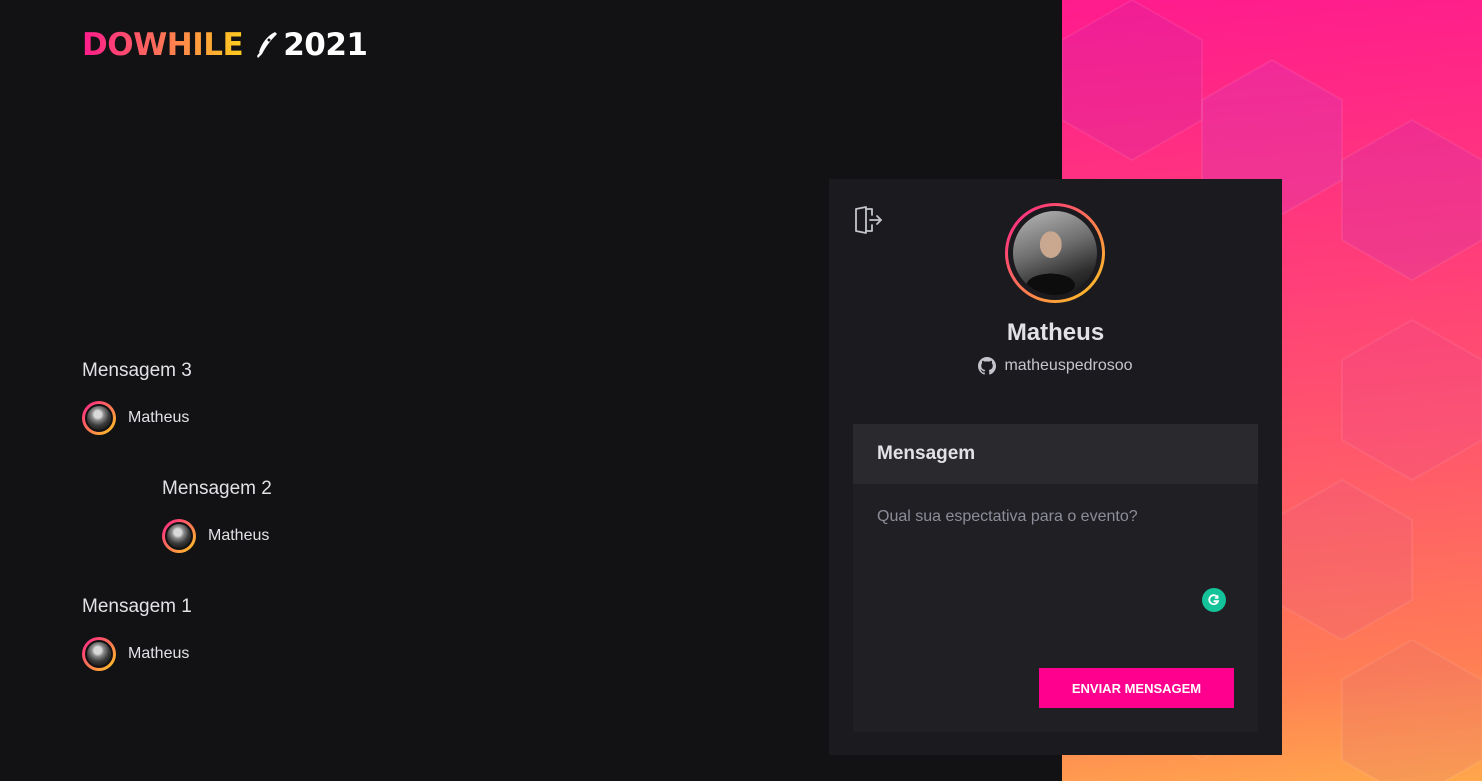 This screenshot has height=781, width=1482. Describe the element at coordinates (217, 515) in the screenshot. I see `message-item: Mensagem 2 Matheus` at that location.